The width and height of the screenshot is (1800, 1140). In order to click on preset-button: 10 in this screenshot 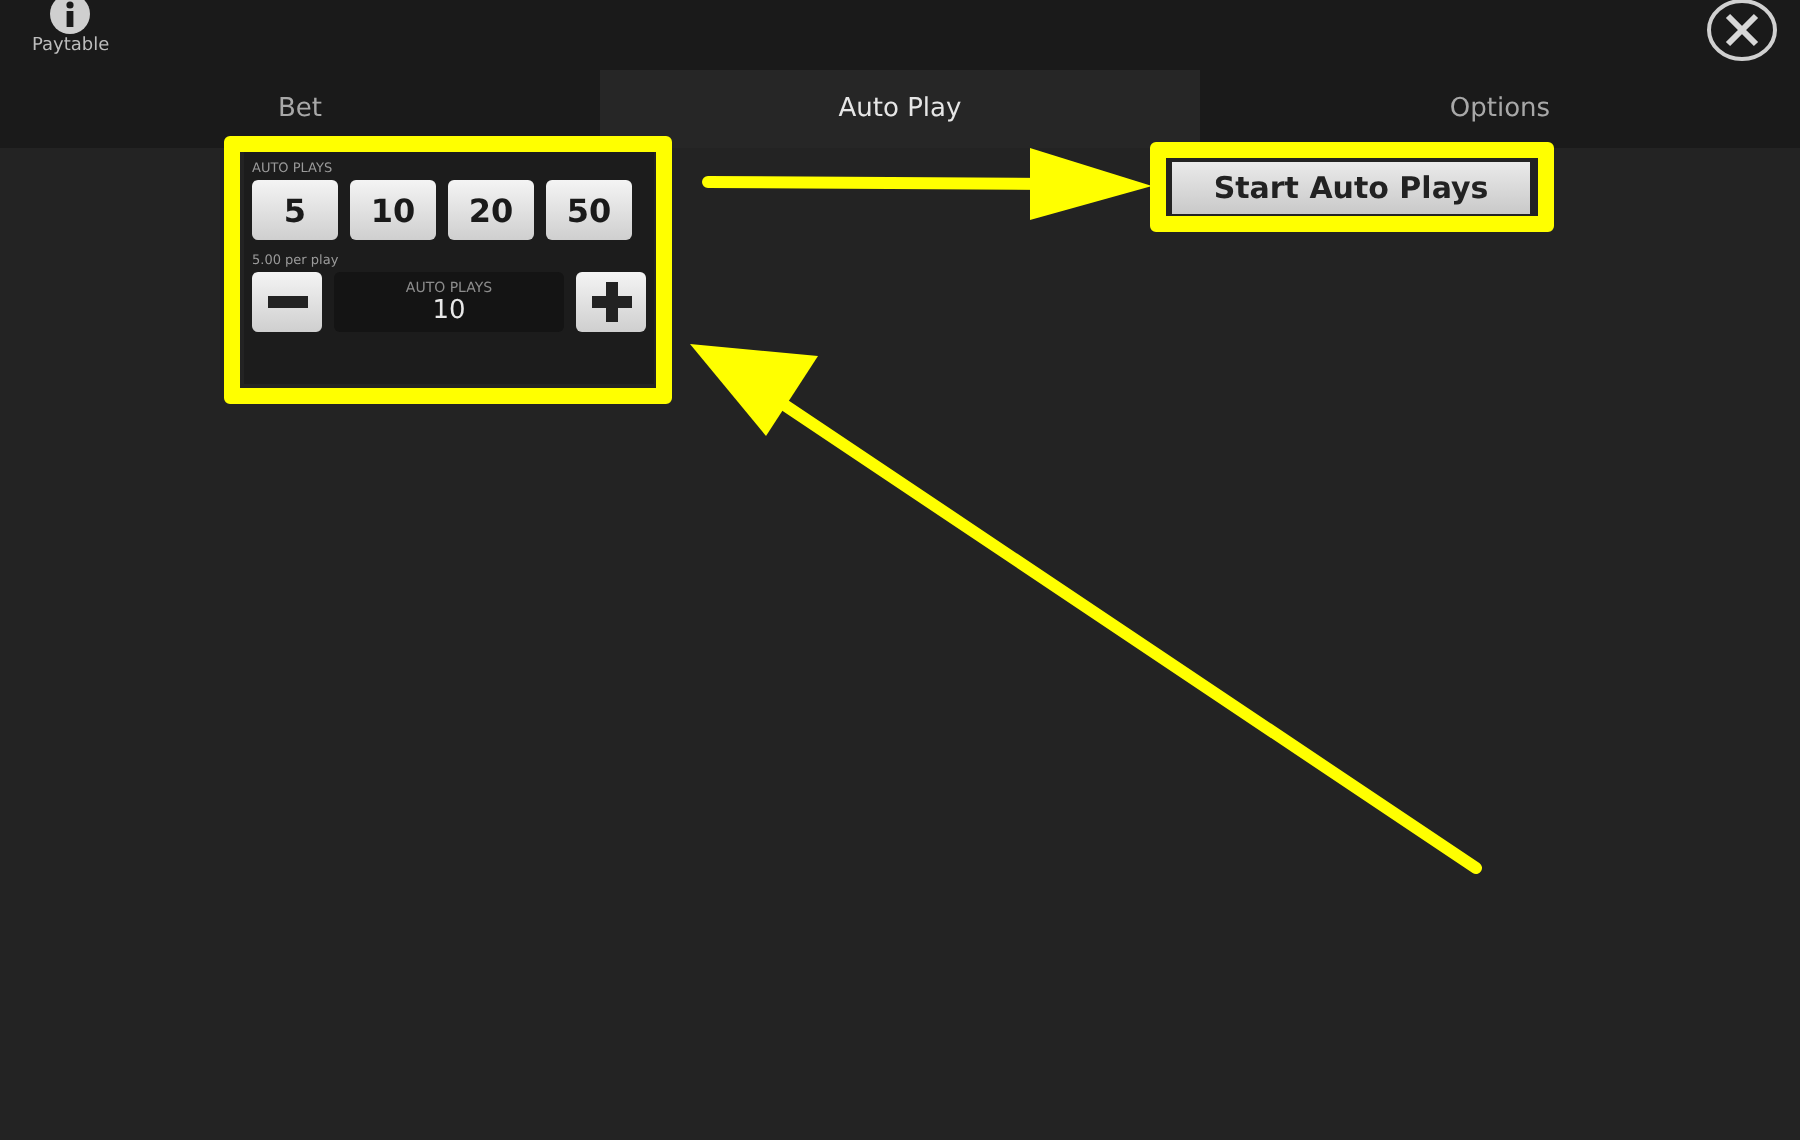, I will do `click(393, 210)`.